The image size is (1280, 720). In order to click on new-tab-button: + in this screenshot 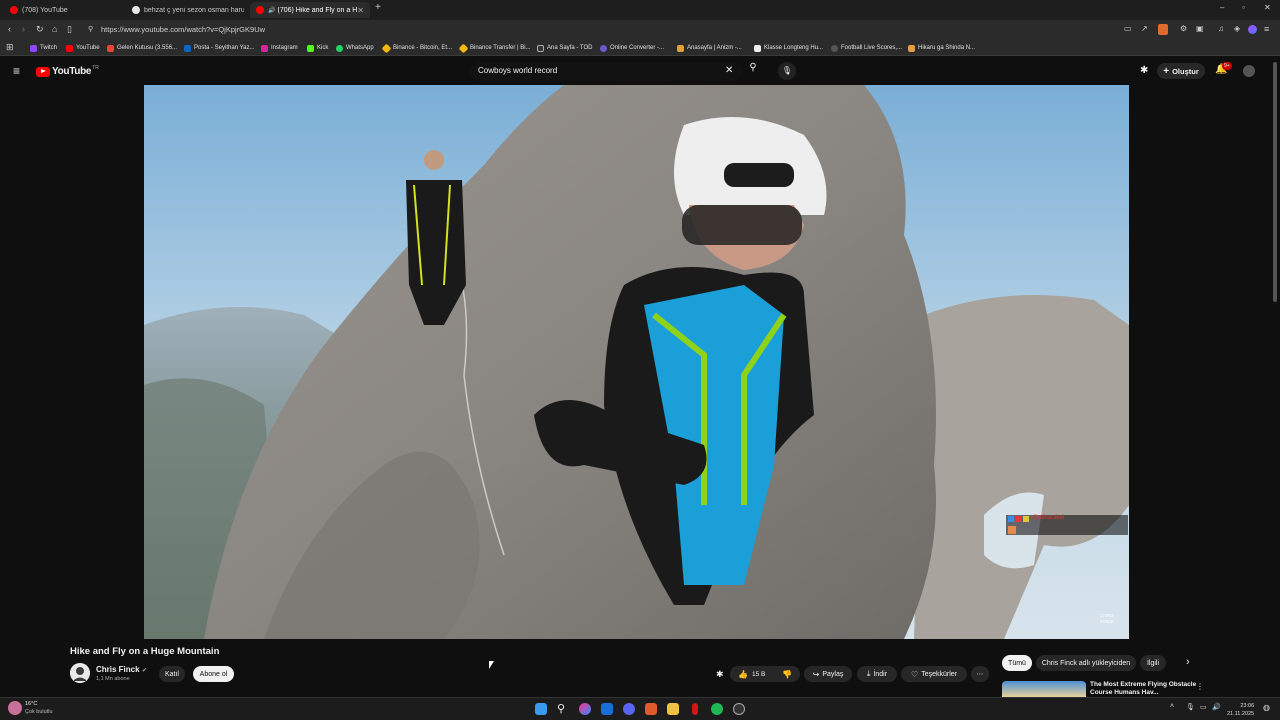, I will do `click(378, 7)`.